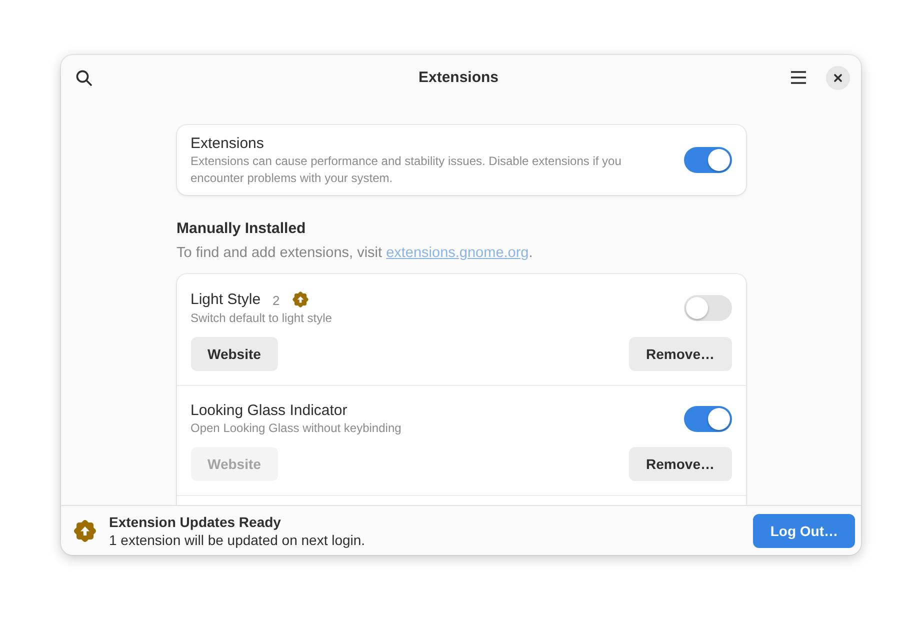  I want to click on banner-message: 1 extension will be updated on next login., so click(237, 539).